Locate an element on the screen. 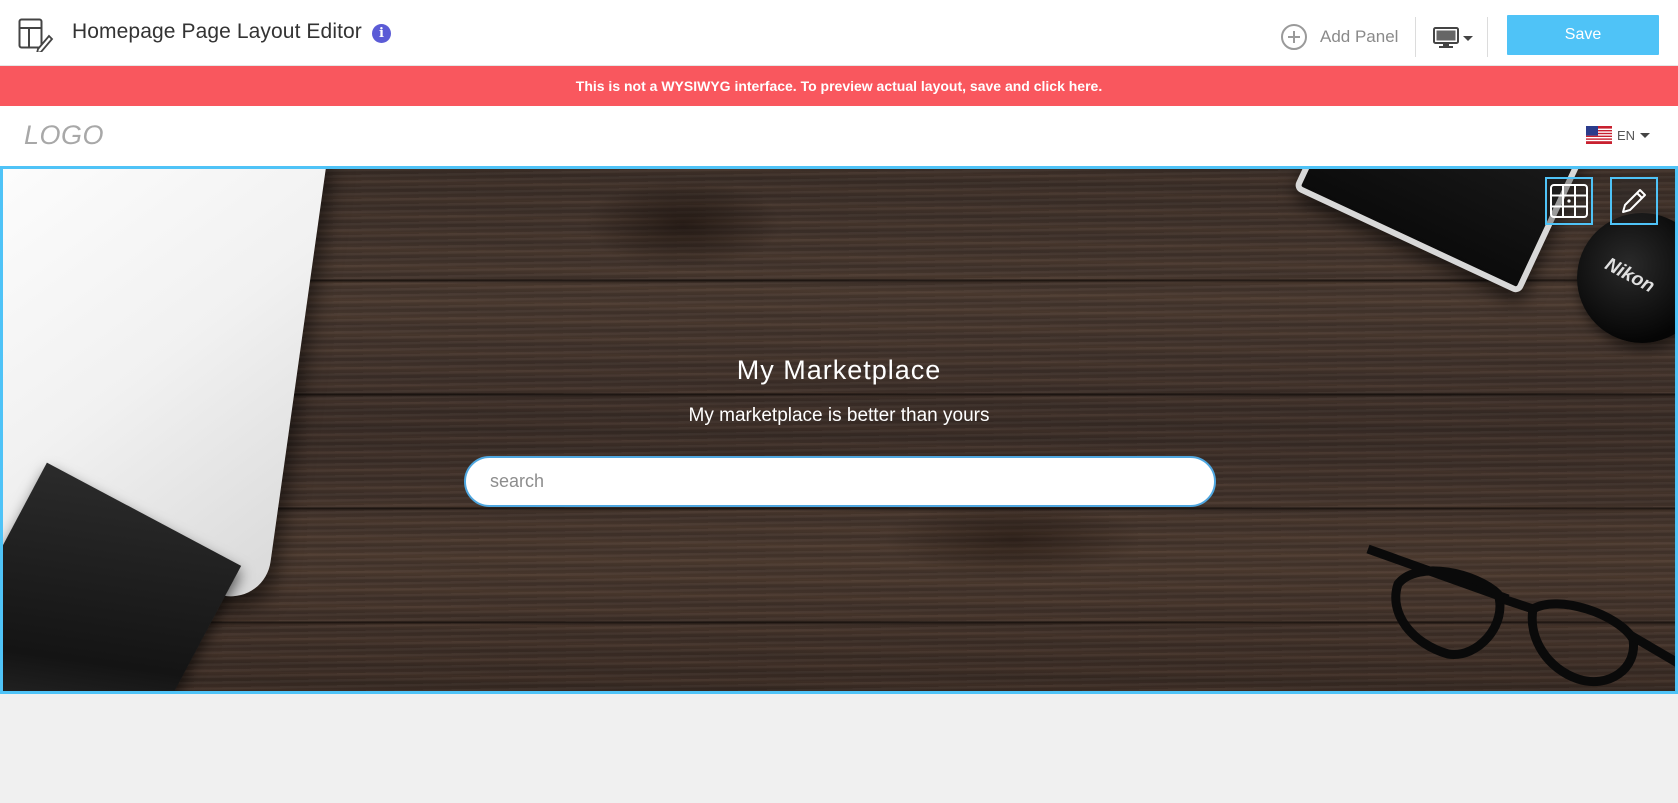 The width and height of the screenshot is (1678, 803). site-logo: LOGO is located at coordinates (64, 135).